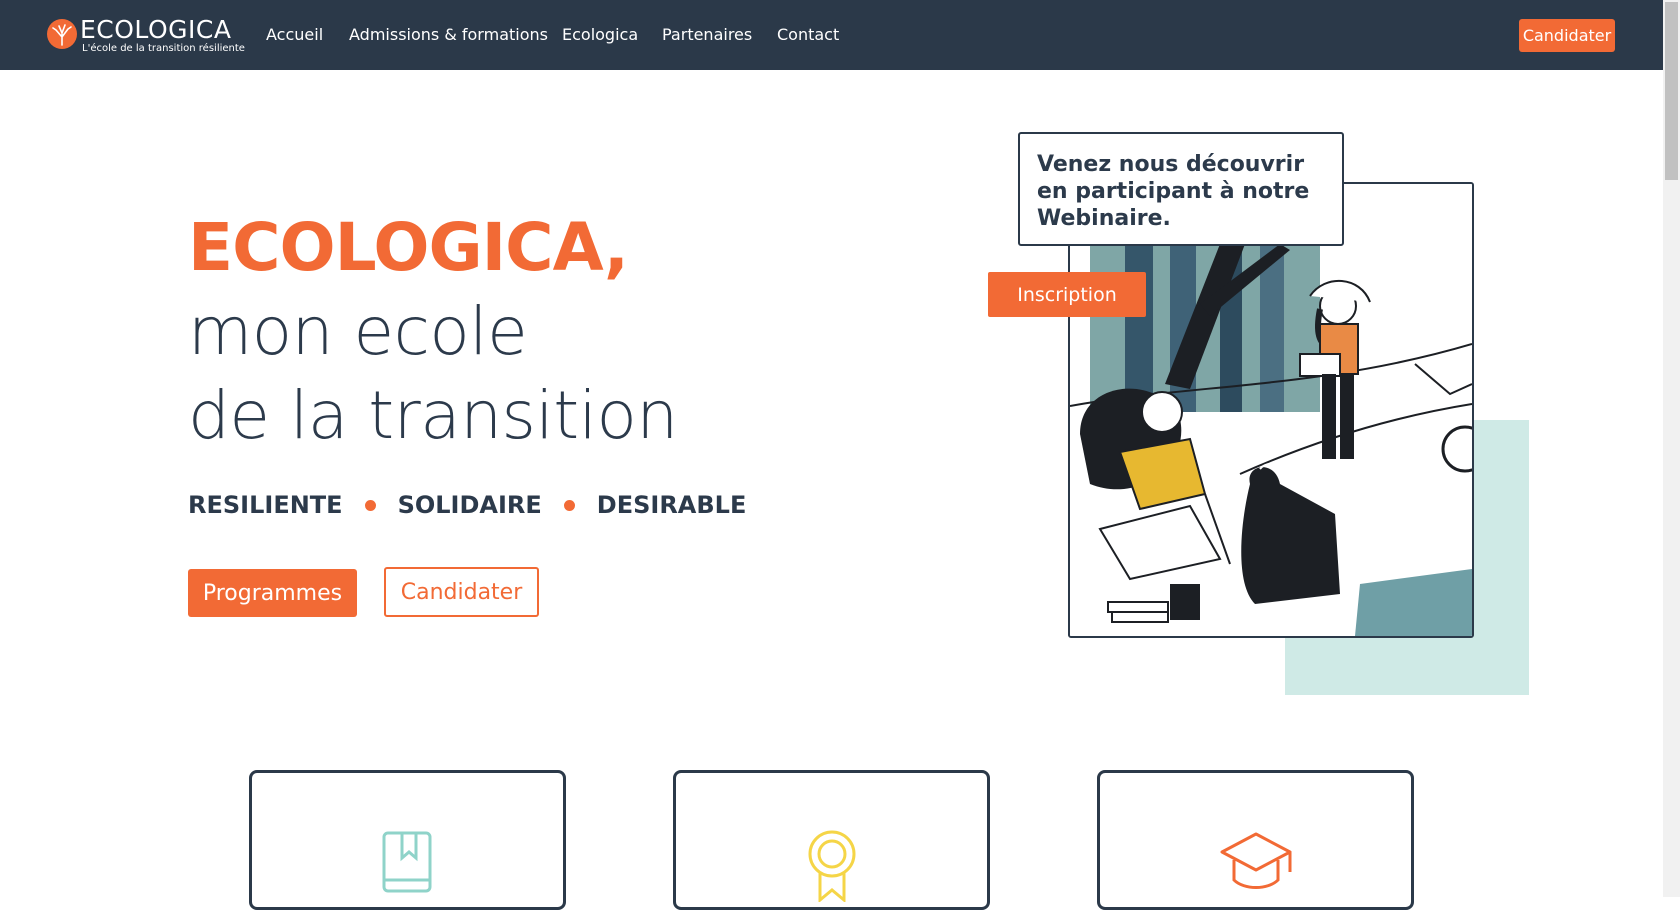 Image resolution: width=1680 pixels, height=910 pixels. Describe the element at coordinates (1671, 91) in the screenshot. I see `scrollbar-thumb` at that location.